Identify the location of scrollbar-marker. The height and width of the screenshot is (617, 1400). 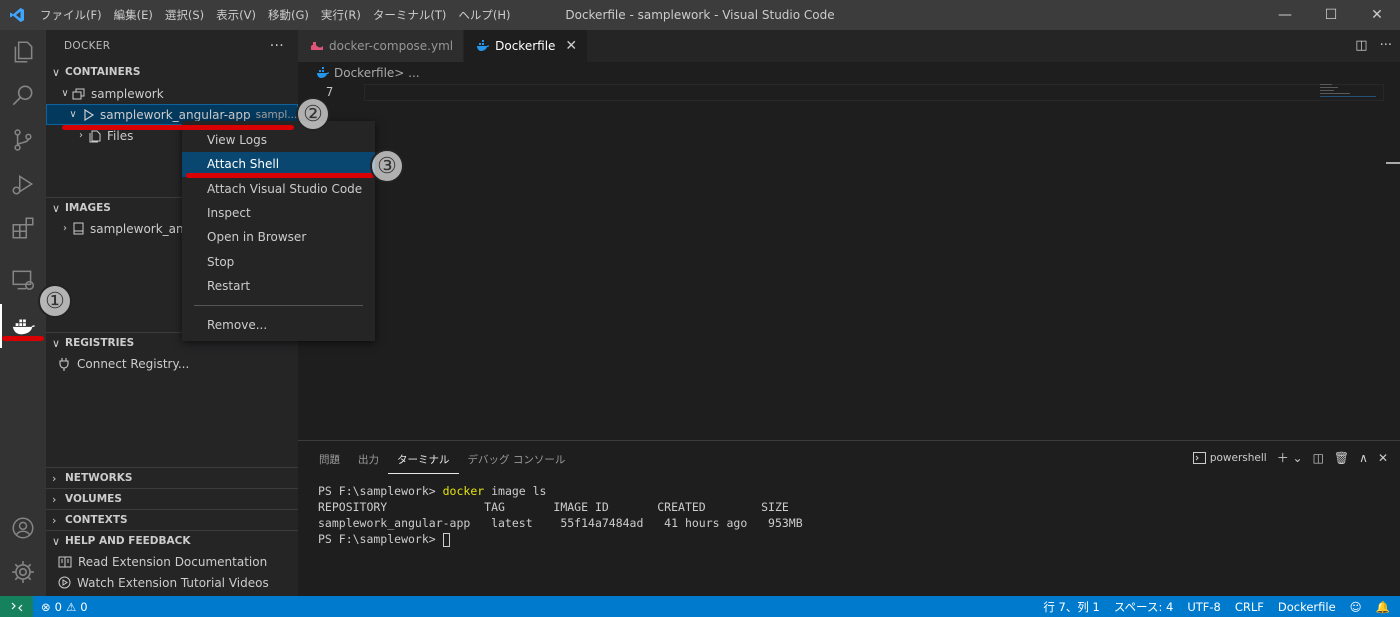
(1393, 163).